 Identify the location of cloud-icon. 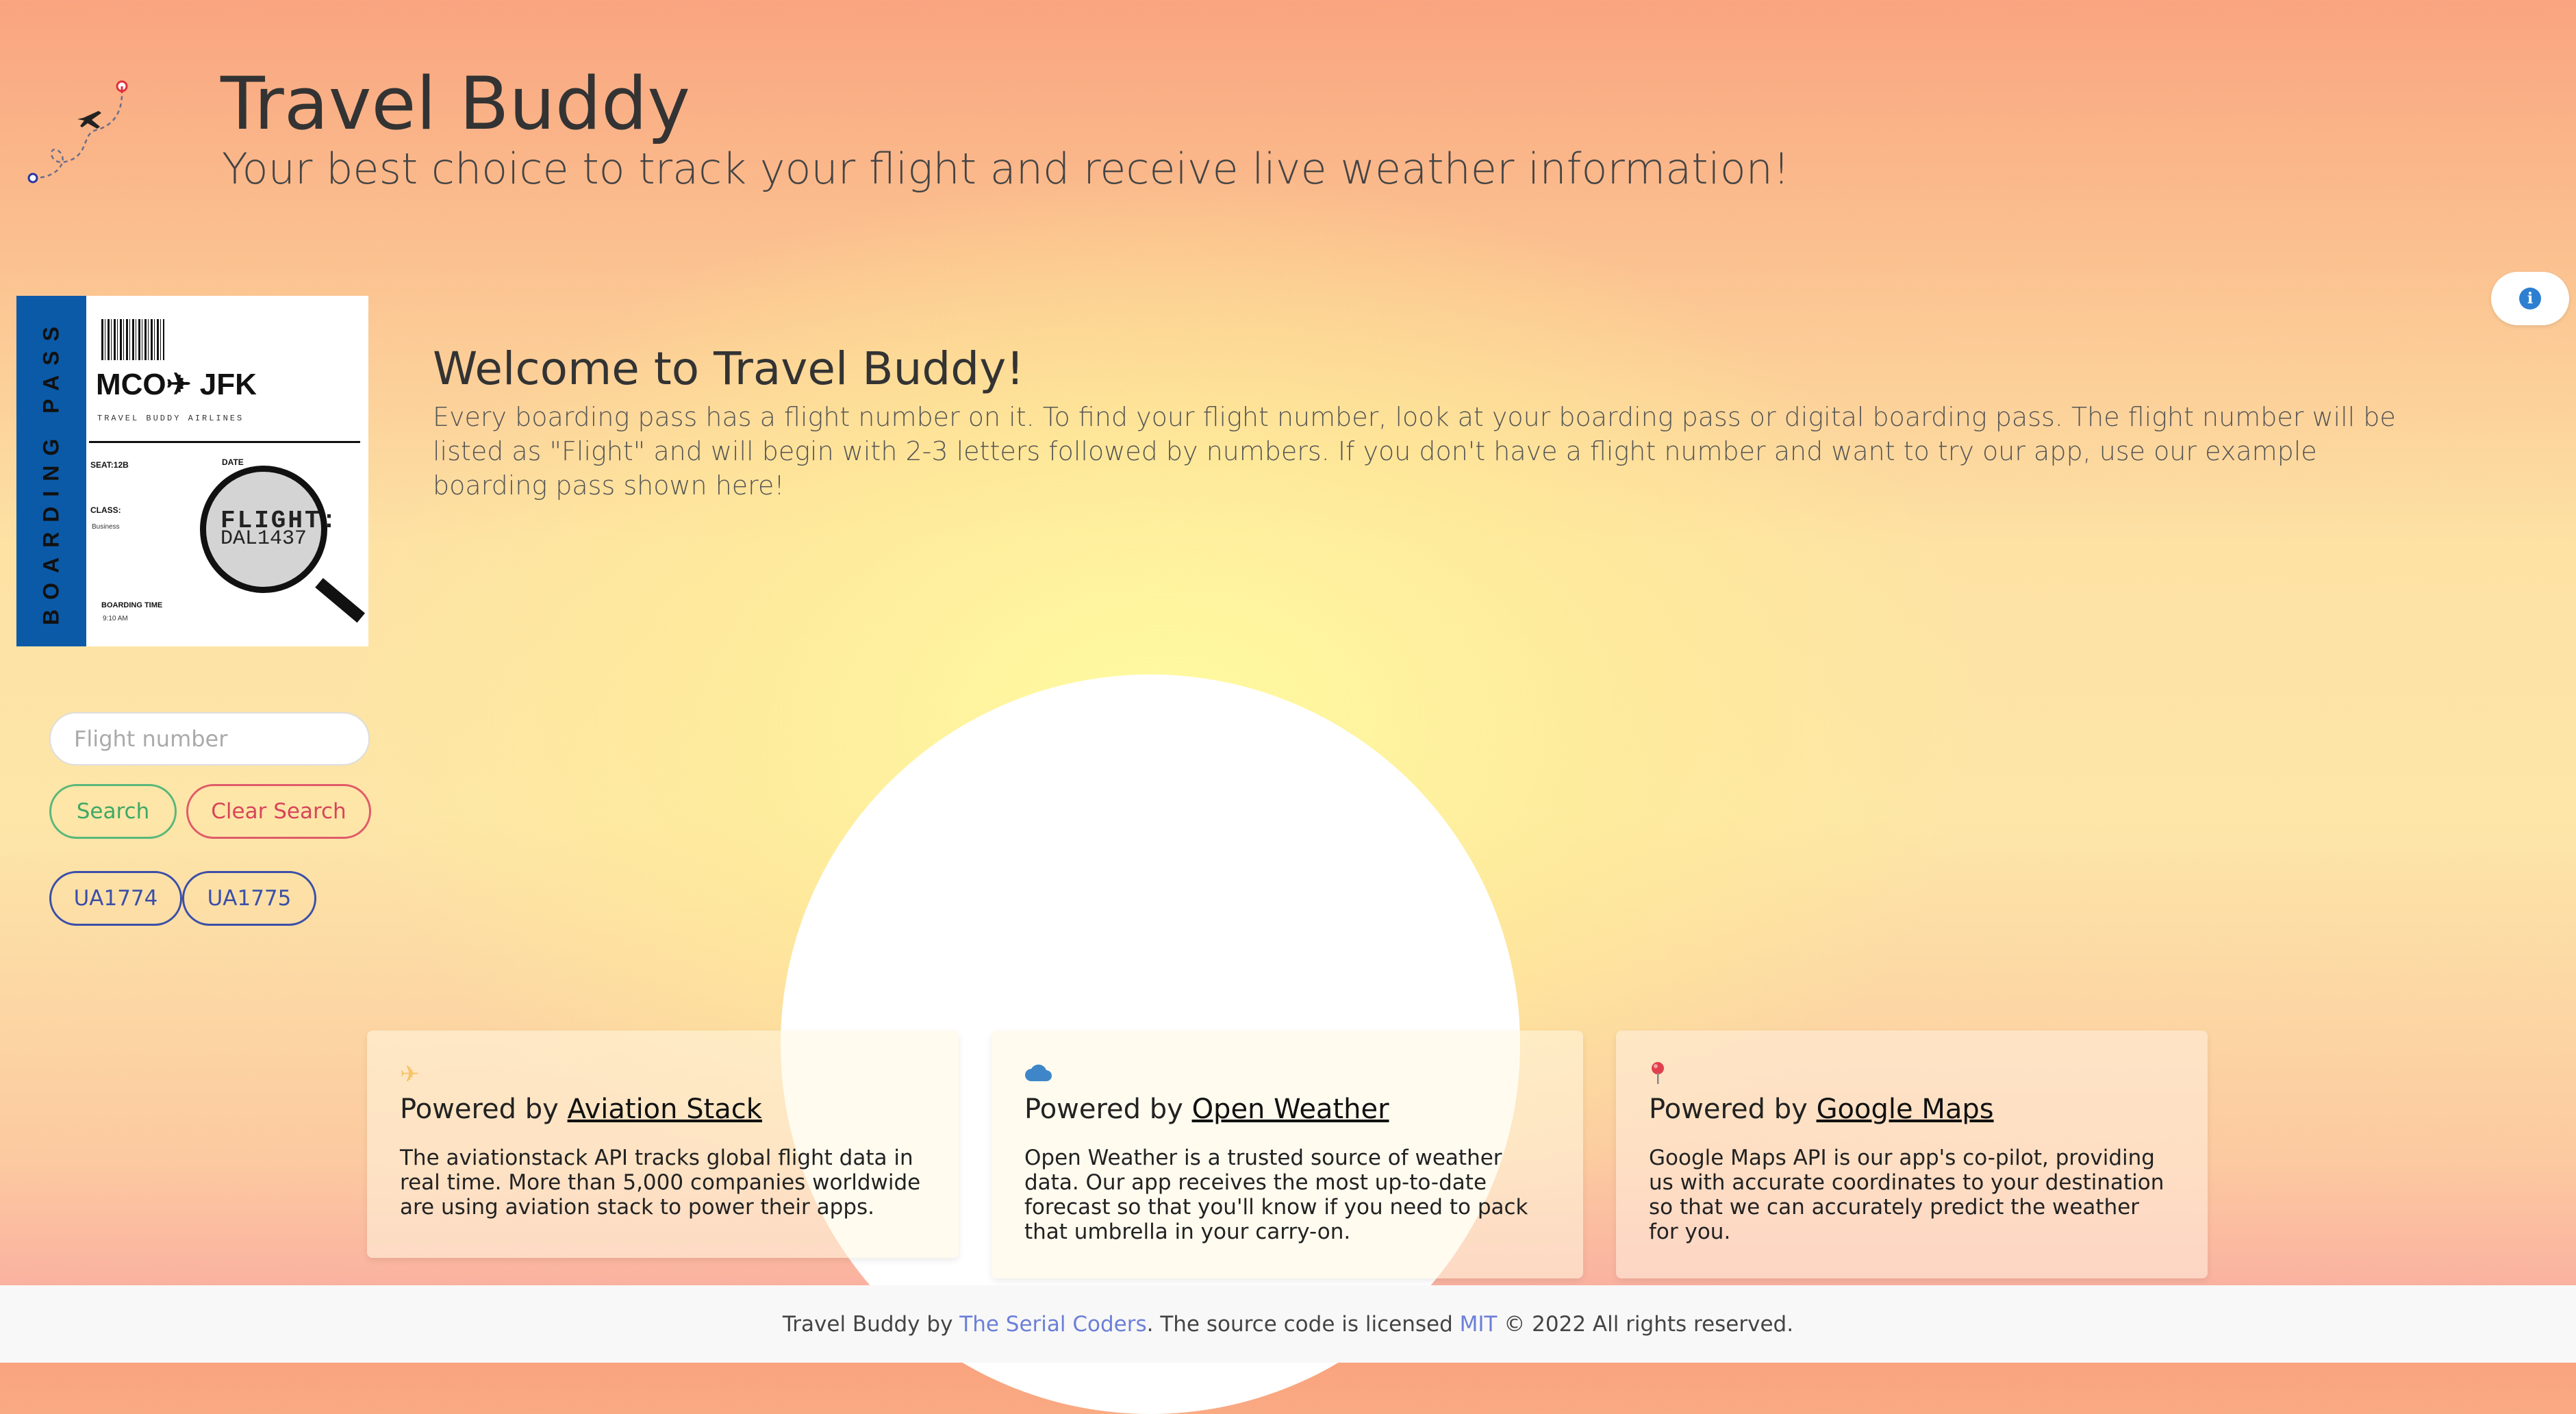
(1287, 1074).